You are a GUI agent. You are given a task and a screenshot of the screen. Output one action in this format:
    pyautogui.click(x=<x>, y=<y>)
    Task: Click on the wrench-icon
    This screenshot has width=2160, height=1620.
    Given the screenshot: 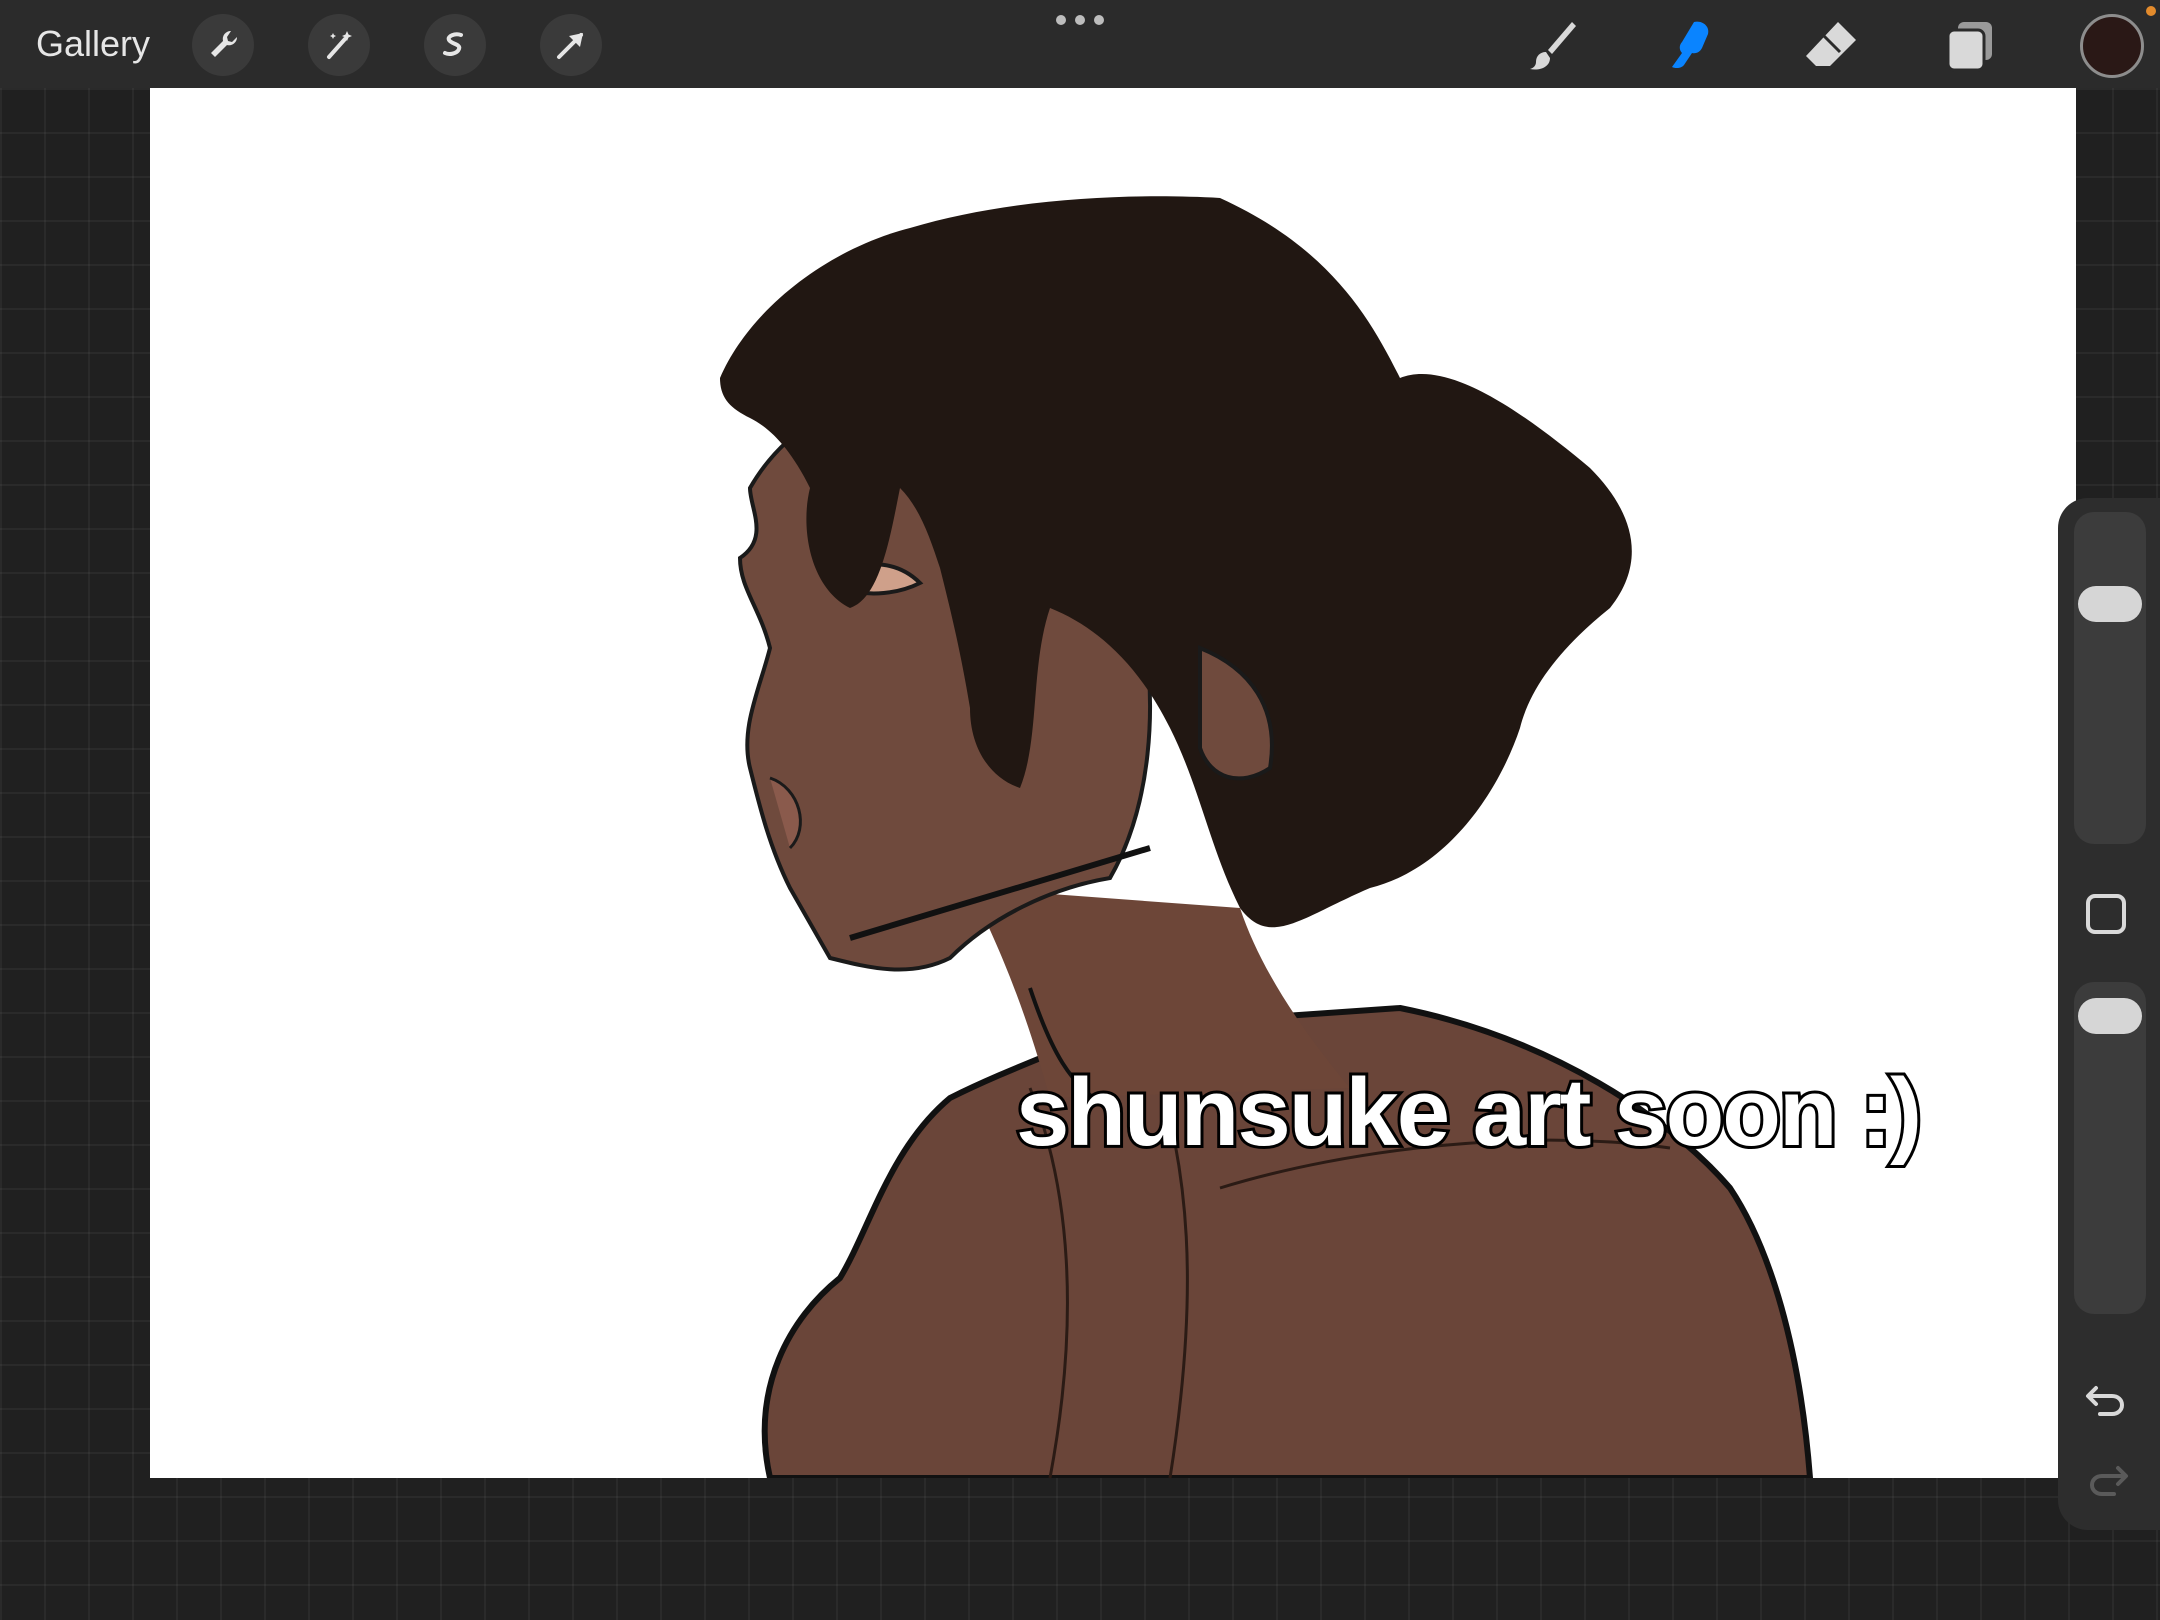 What is the action you would take?
    pyautogui.click(x=224, y=43)
    